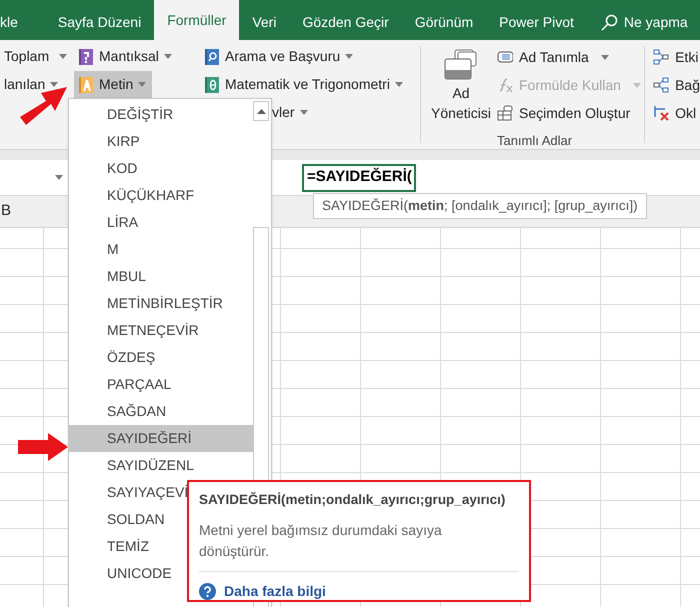 This screenshot has height=607, width=700. I want to click on card-drawer-icon, so click(461, 65).